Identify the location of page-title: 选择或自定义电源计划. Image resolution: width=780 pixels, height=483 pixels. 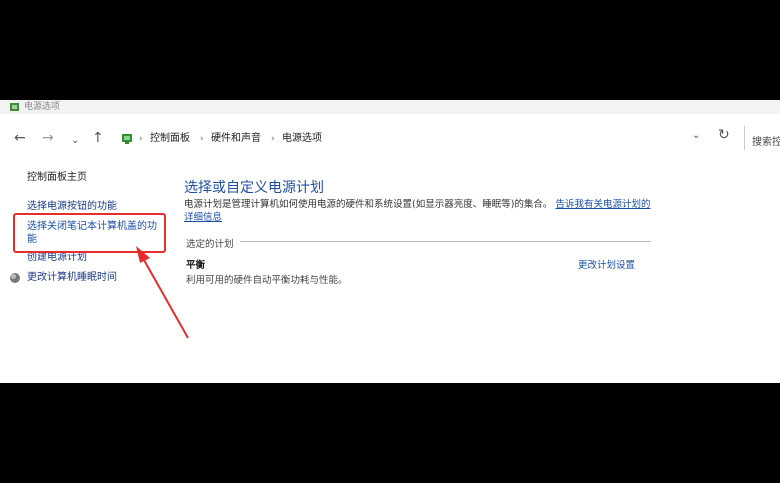
(254, 188).